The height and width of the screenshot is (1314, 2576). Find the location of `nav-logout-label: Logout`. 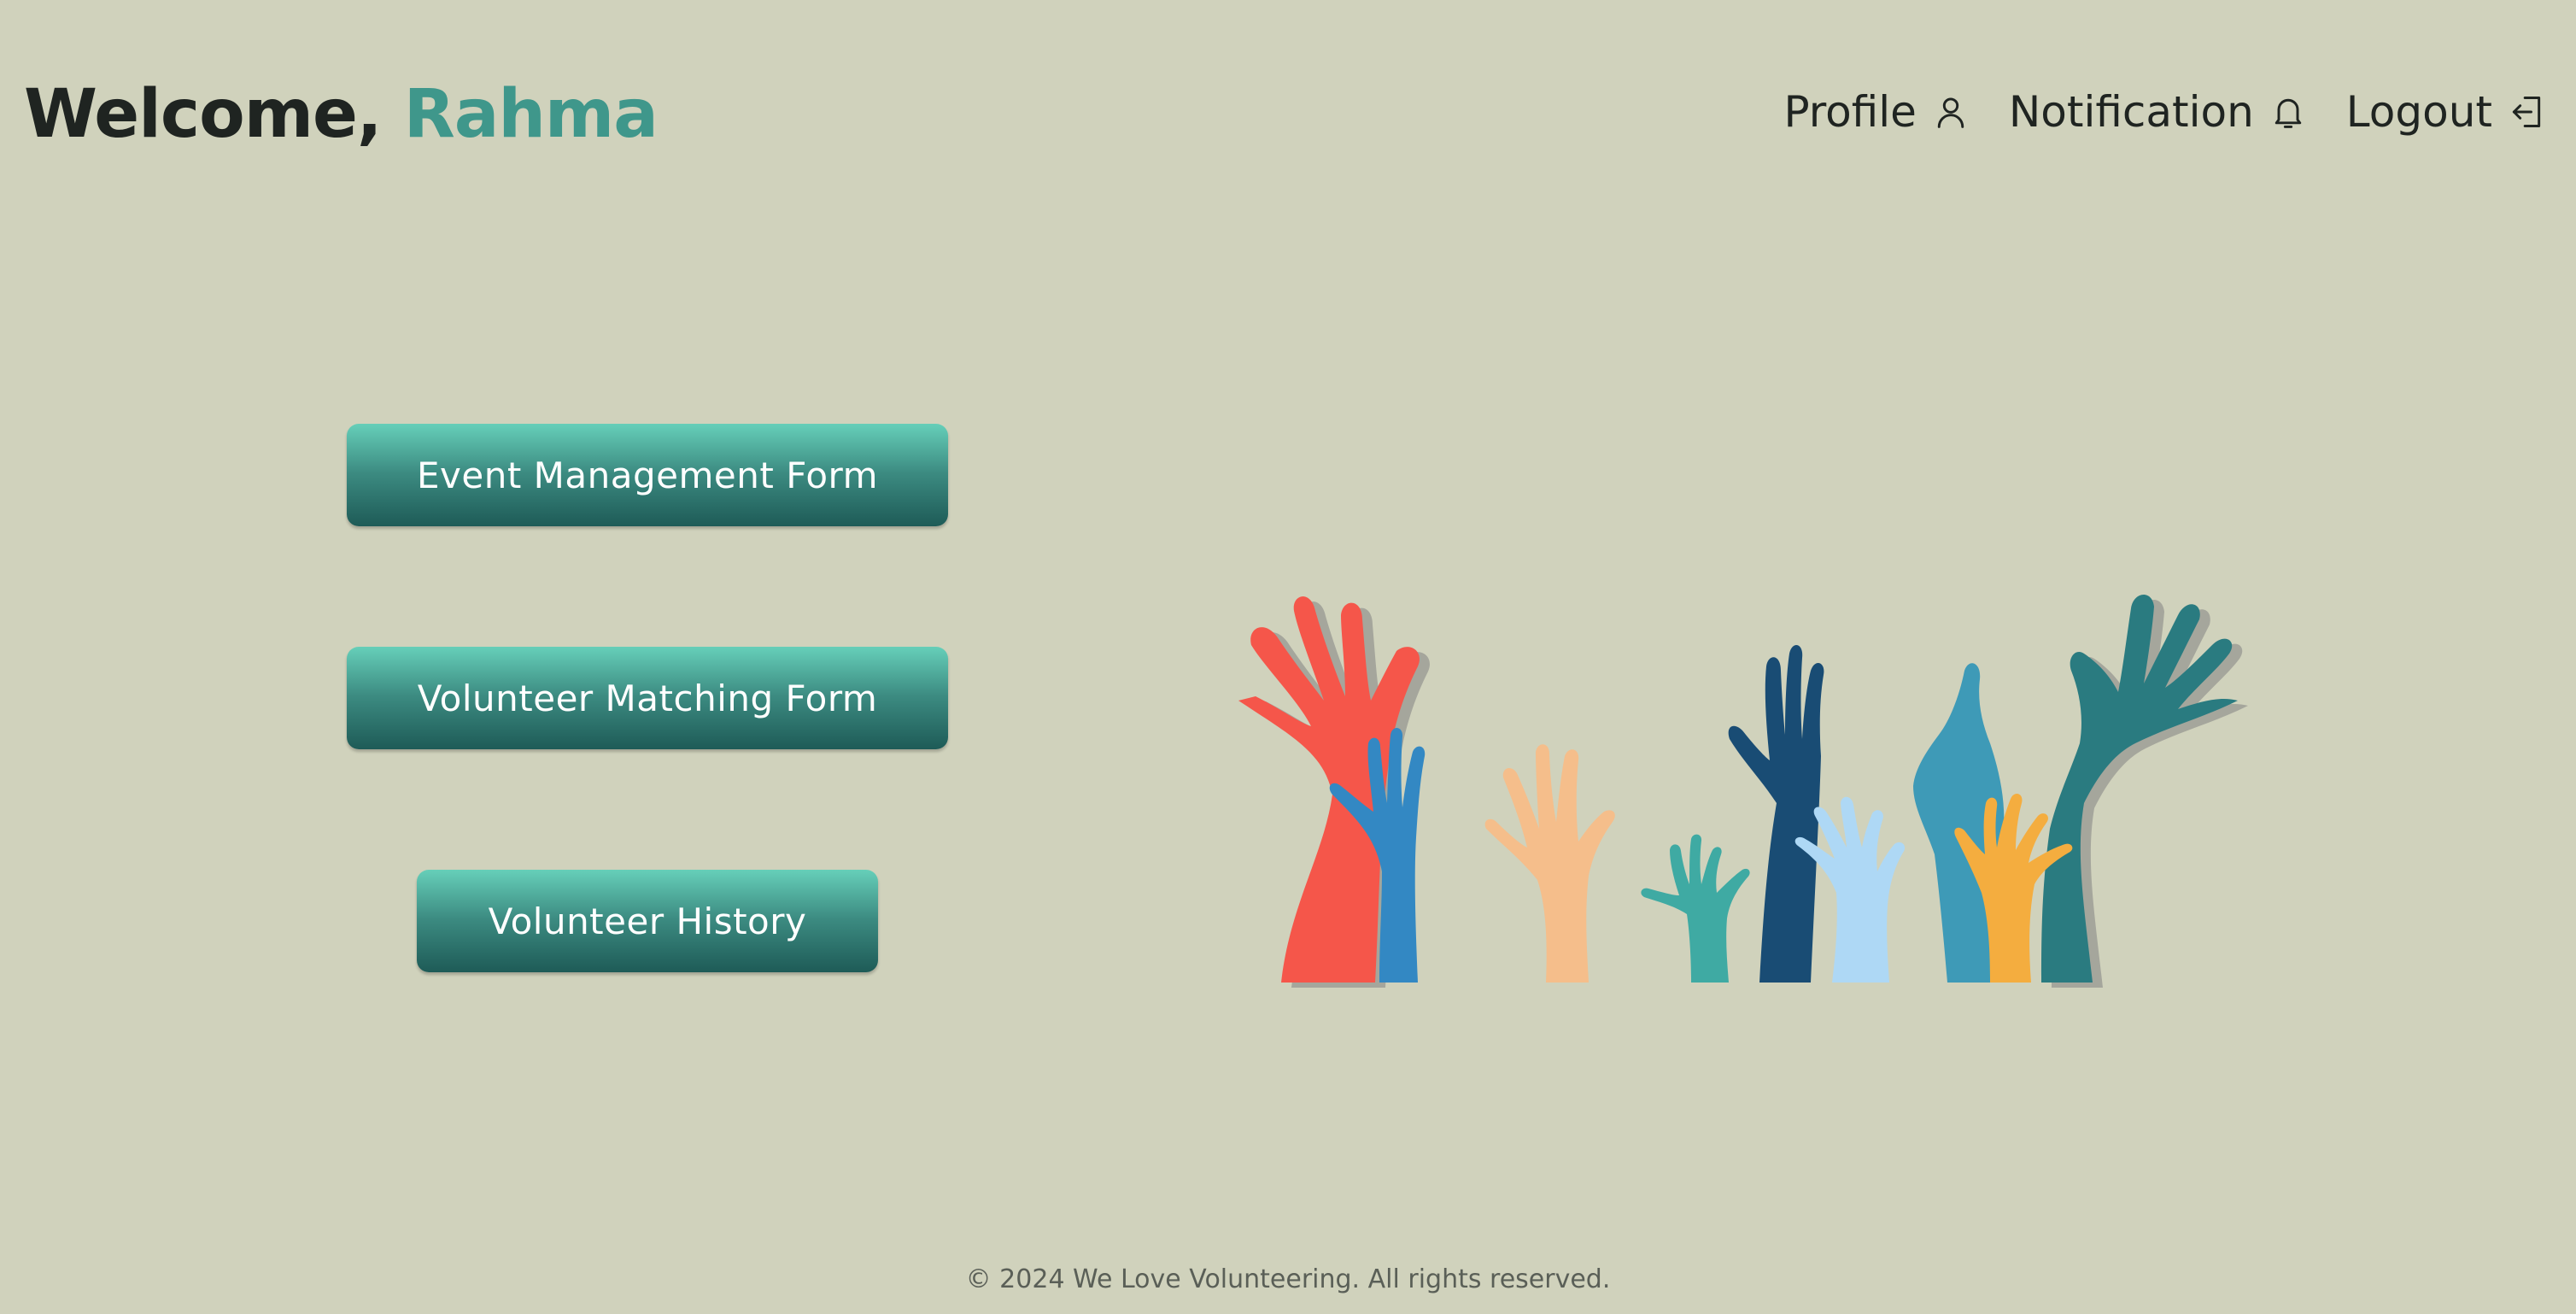

nav-logout-label: Logout is located at coordinates (2418, 112).